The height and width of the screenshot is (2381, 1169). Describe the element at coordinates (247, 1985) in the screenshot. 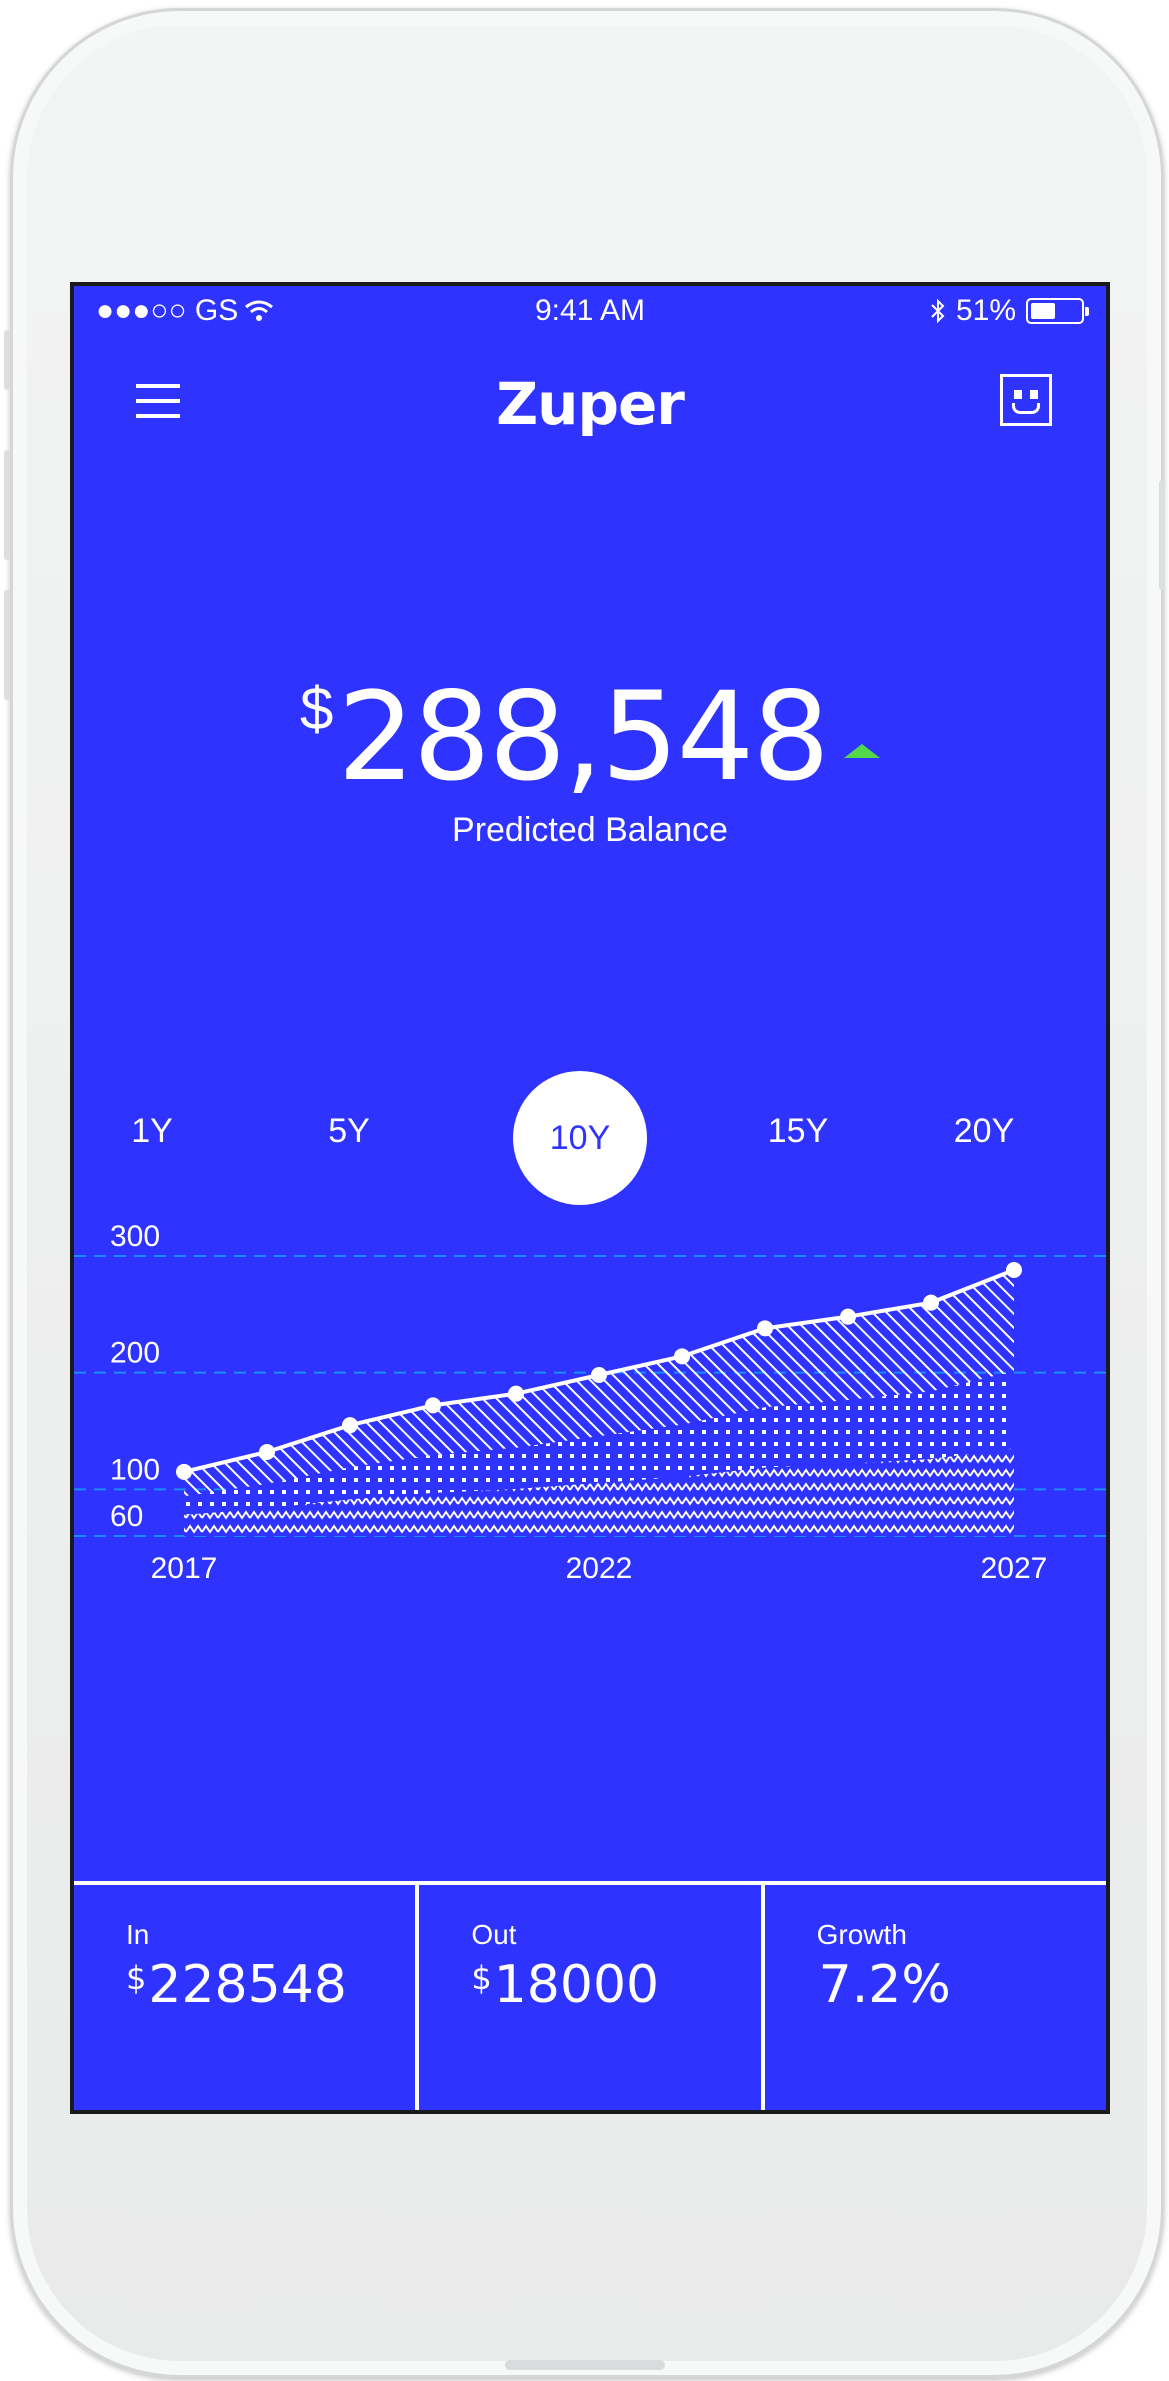

I see `stat-value: 228548` at that location.